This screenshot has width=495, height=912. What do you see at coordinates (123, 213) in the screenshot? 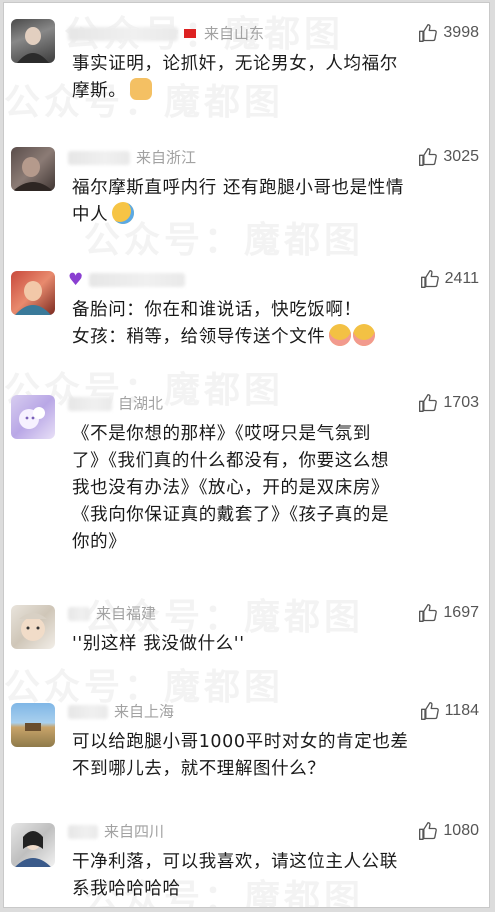
I see `laughing-crying-emoji` at bounding box center [123, 213].